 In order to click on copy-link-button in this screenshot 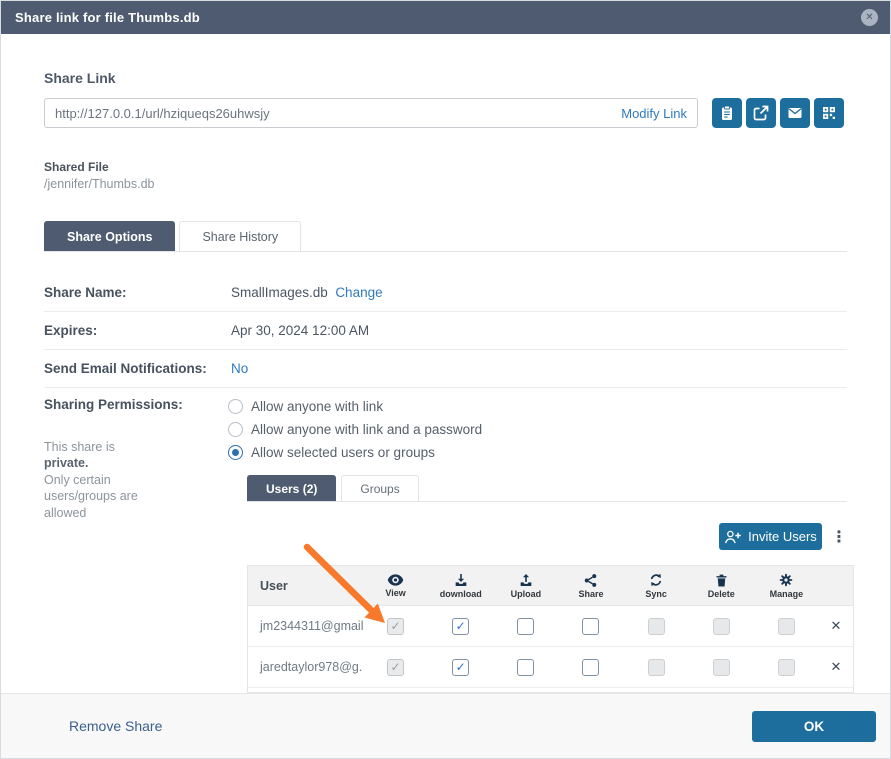, I will do `click(727, 113)`.